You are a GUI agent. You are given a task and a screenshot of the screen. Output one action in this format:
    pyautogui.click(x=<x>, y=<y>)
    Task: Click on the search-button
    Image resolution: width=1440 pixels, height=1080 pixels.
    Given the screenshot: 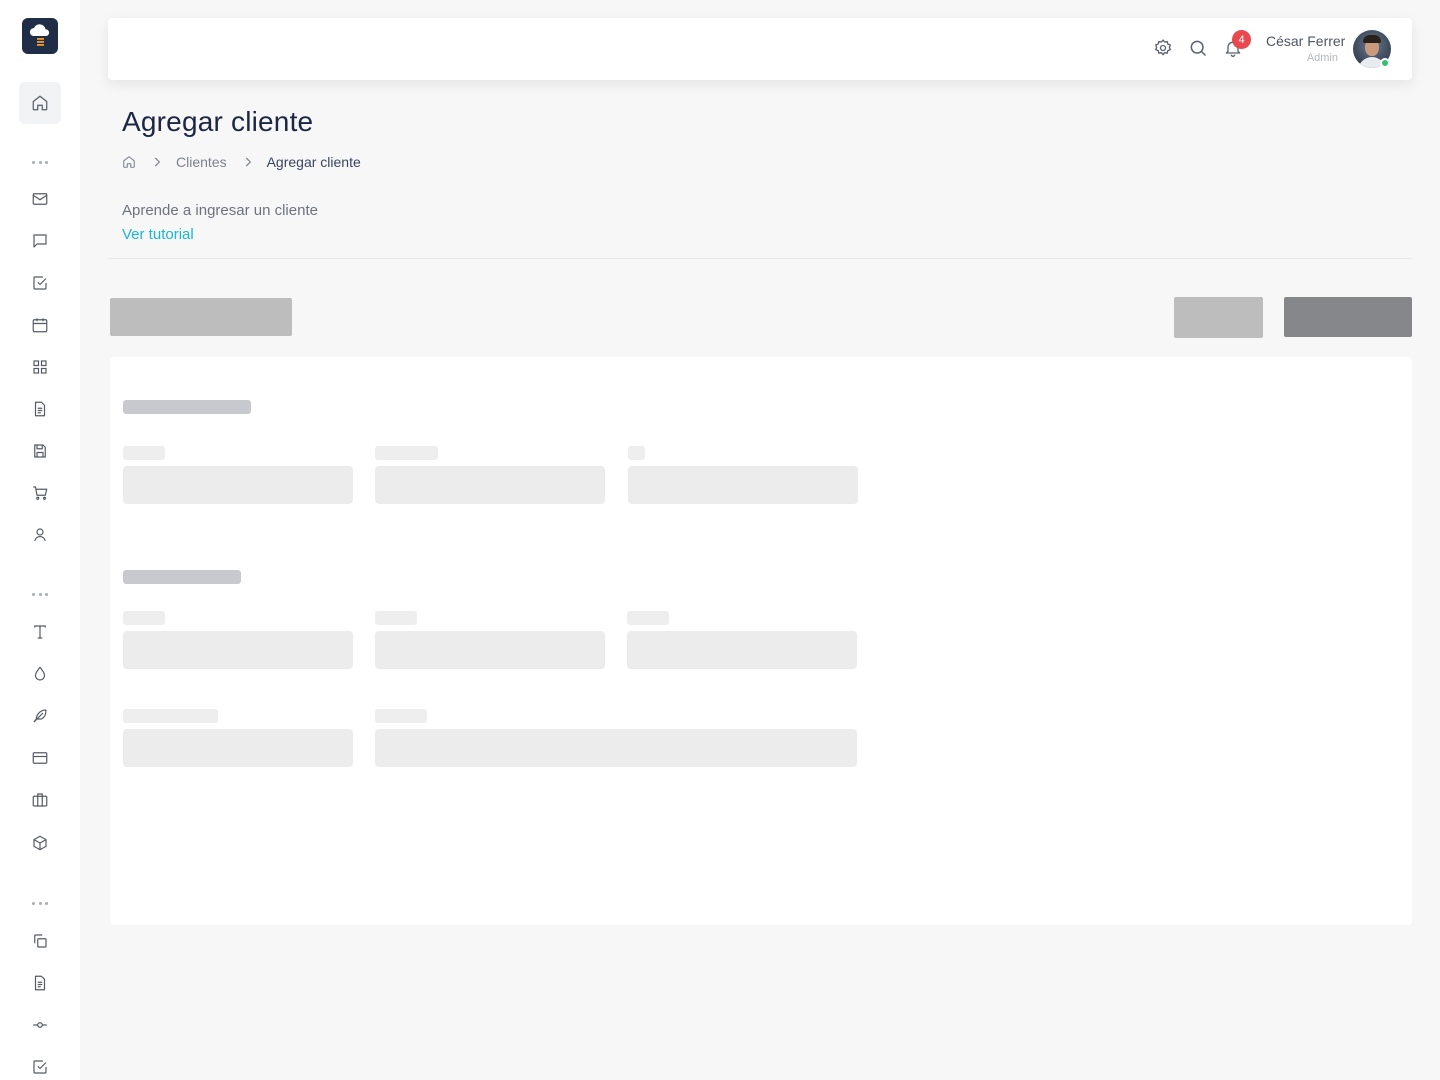 What is the action you would take?
    pyautogui.click(x=1198, y=48)
    